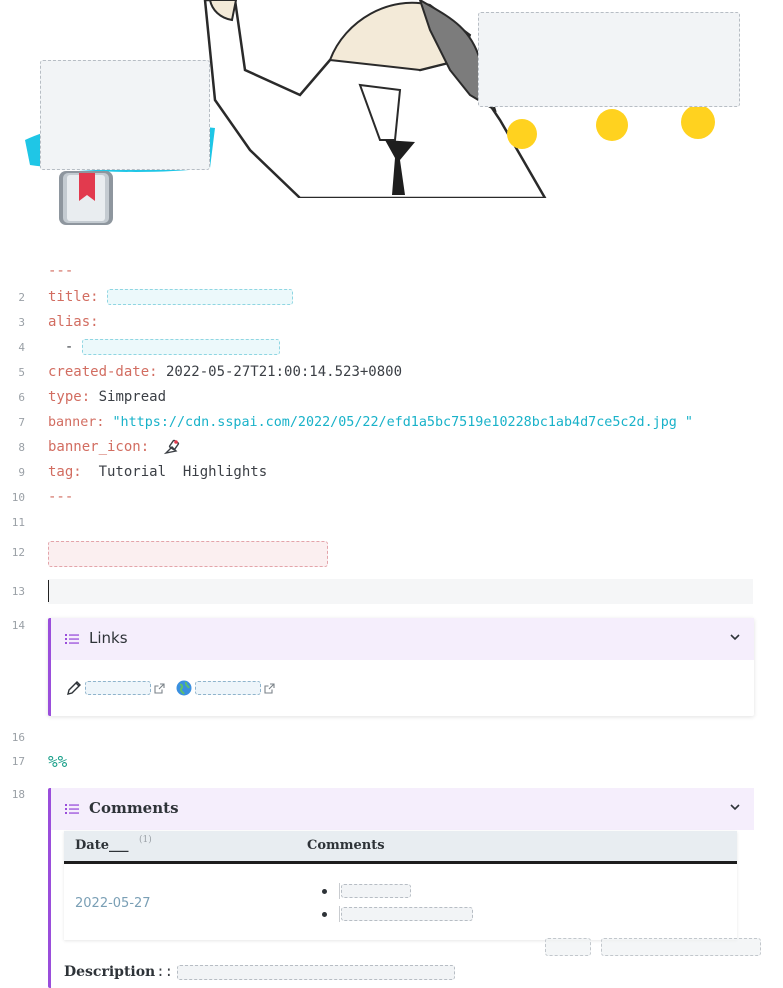 The height and width of the screenshot is (988, 783). I want to click on text-cursor, so click(48, 591).